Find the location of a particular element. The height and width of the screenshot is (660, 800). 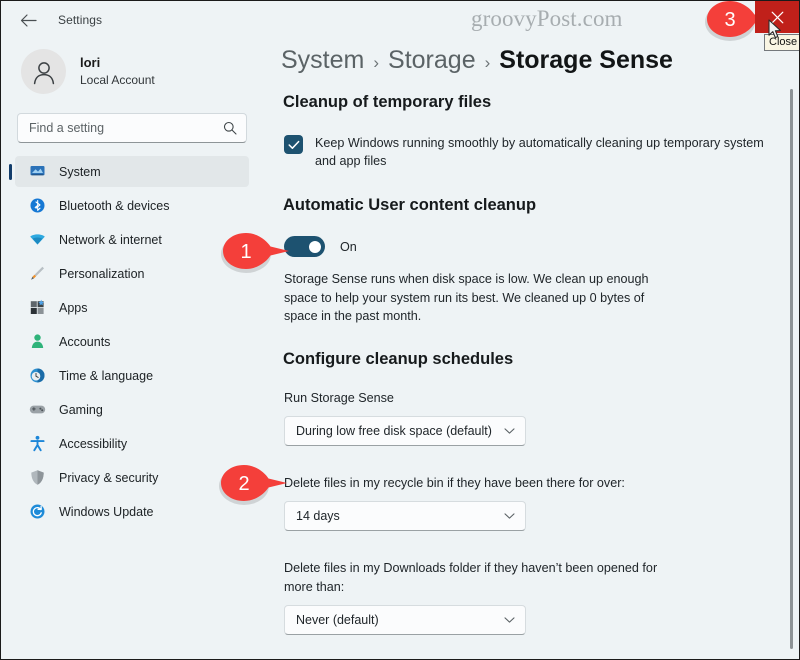

watermark: groovyPost.com is located at coordinates (547, 18).